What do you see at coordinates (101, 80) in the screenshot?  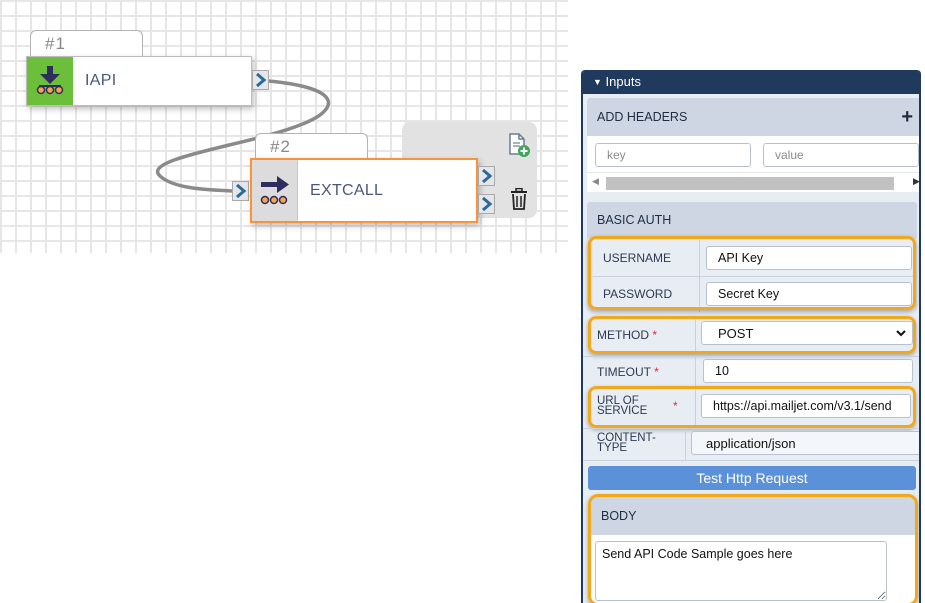 I see `node-1-label: IAPI` at bounding box center [101, 80].